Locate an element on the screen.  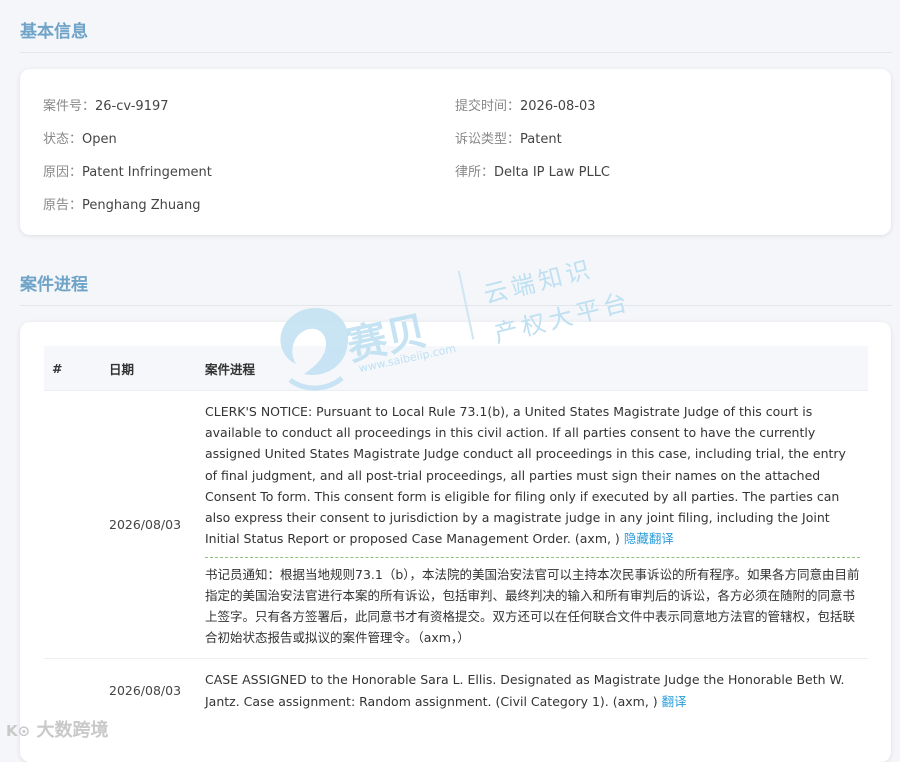
status-field: 状态：Open is located at coordinates (80, 139).